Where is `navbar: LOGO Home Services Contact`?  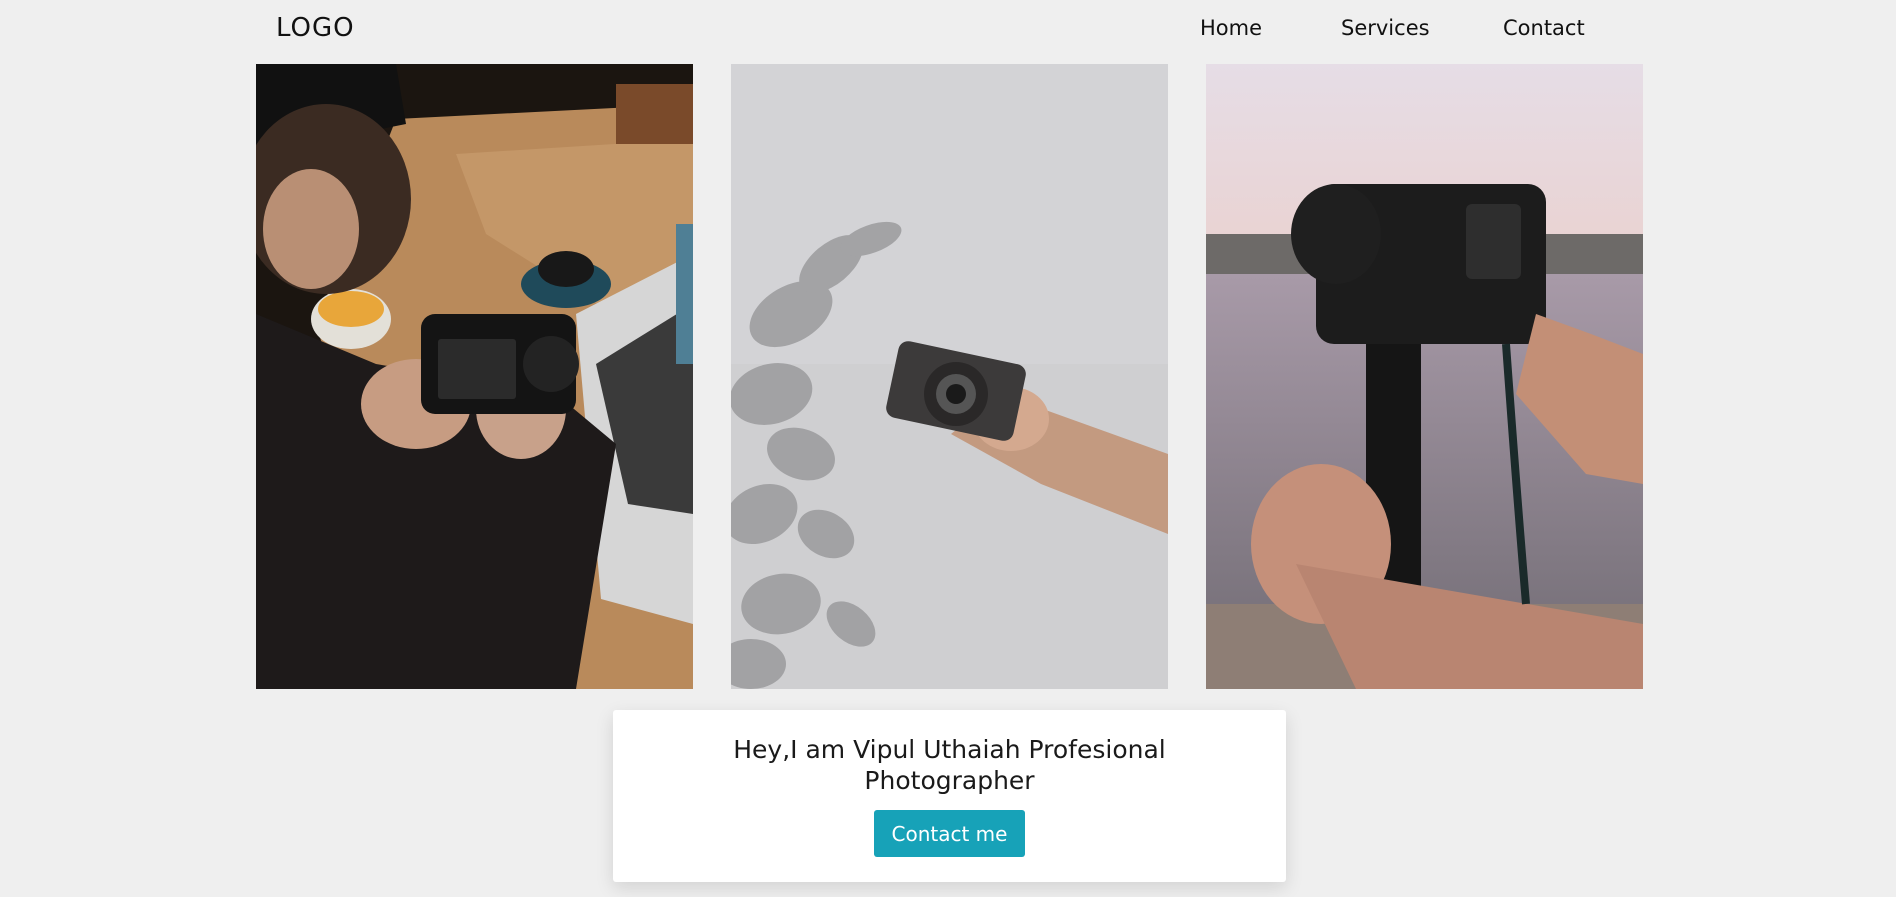 navbar: LOGO Home Services Contact is located at coordinates (948, 32).